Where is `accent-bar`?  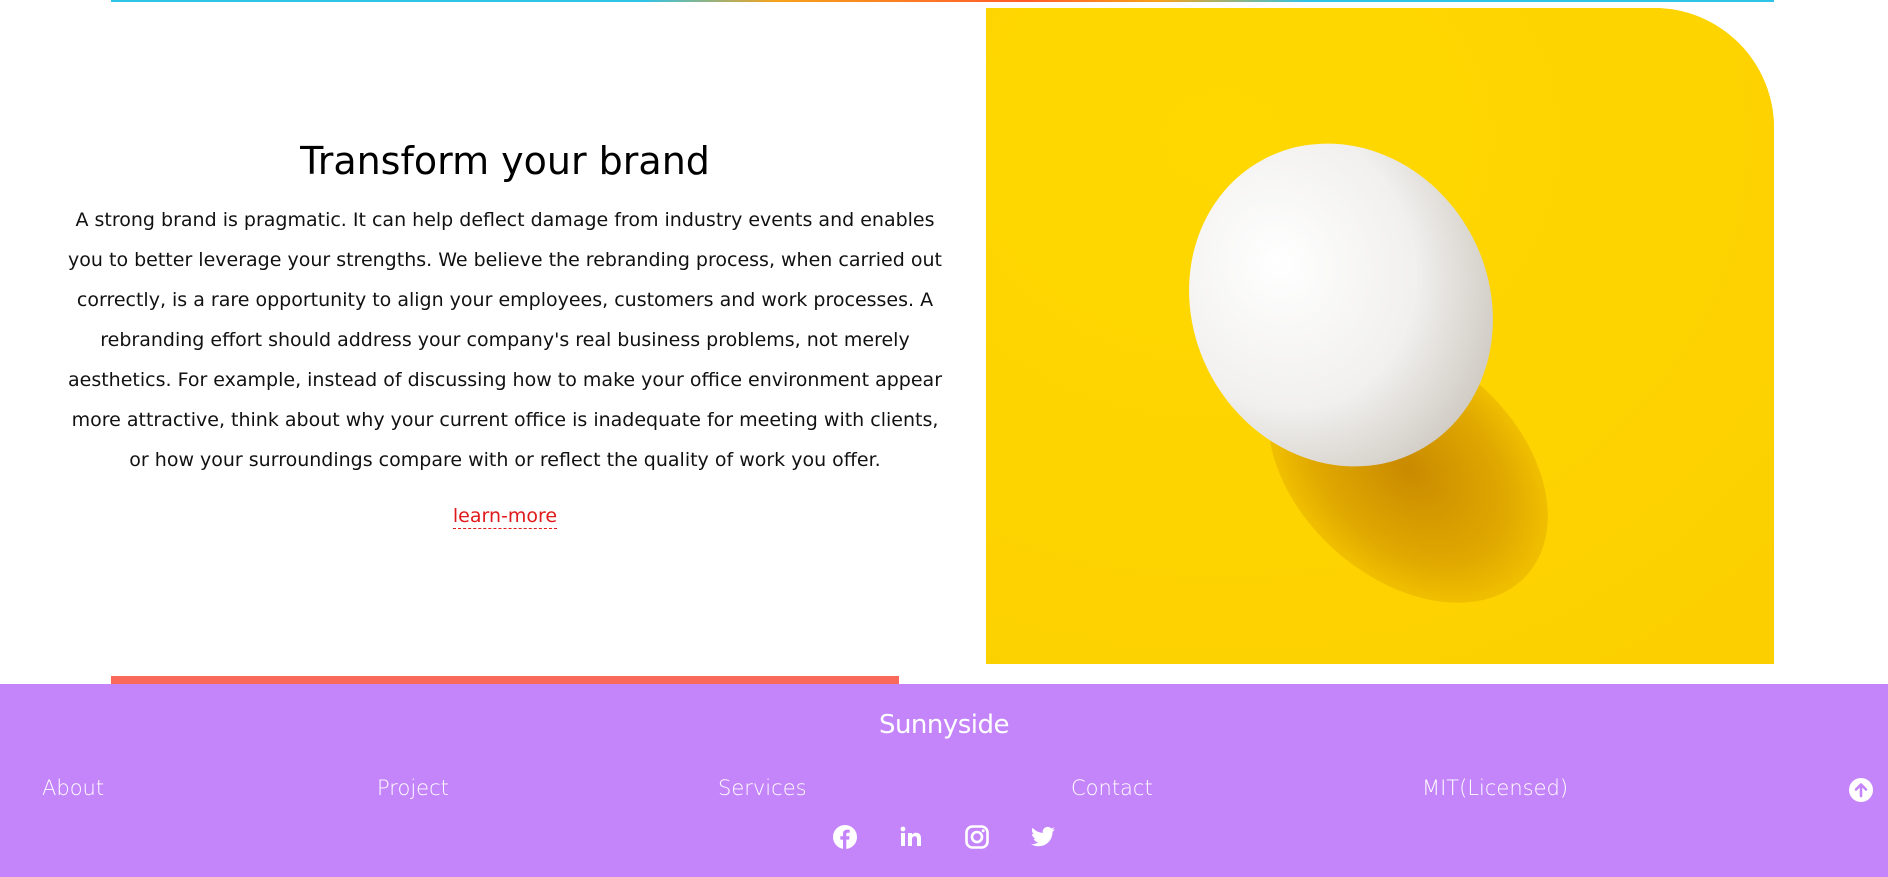
accent-bar is located at coordinates (505, 680).